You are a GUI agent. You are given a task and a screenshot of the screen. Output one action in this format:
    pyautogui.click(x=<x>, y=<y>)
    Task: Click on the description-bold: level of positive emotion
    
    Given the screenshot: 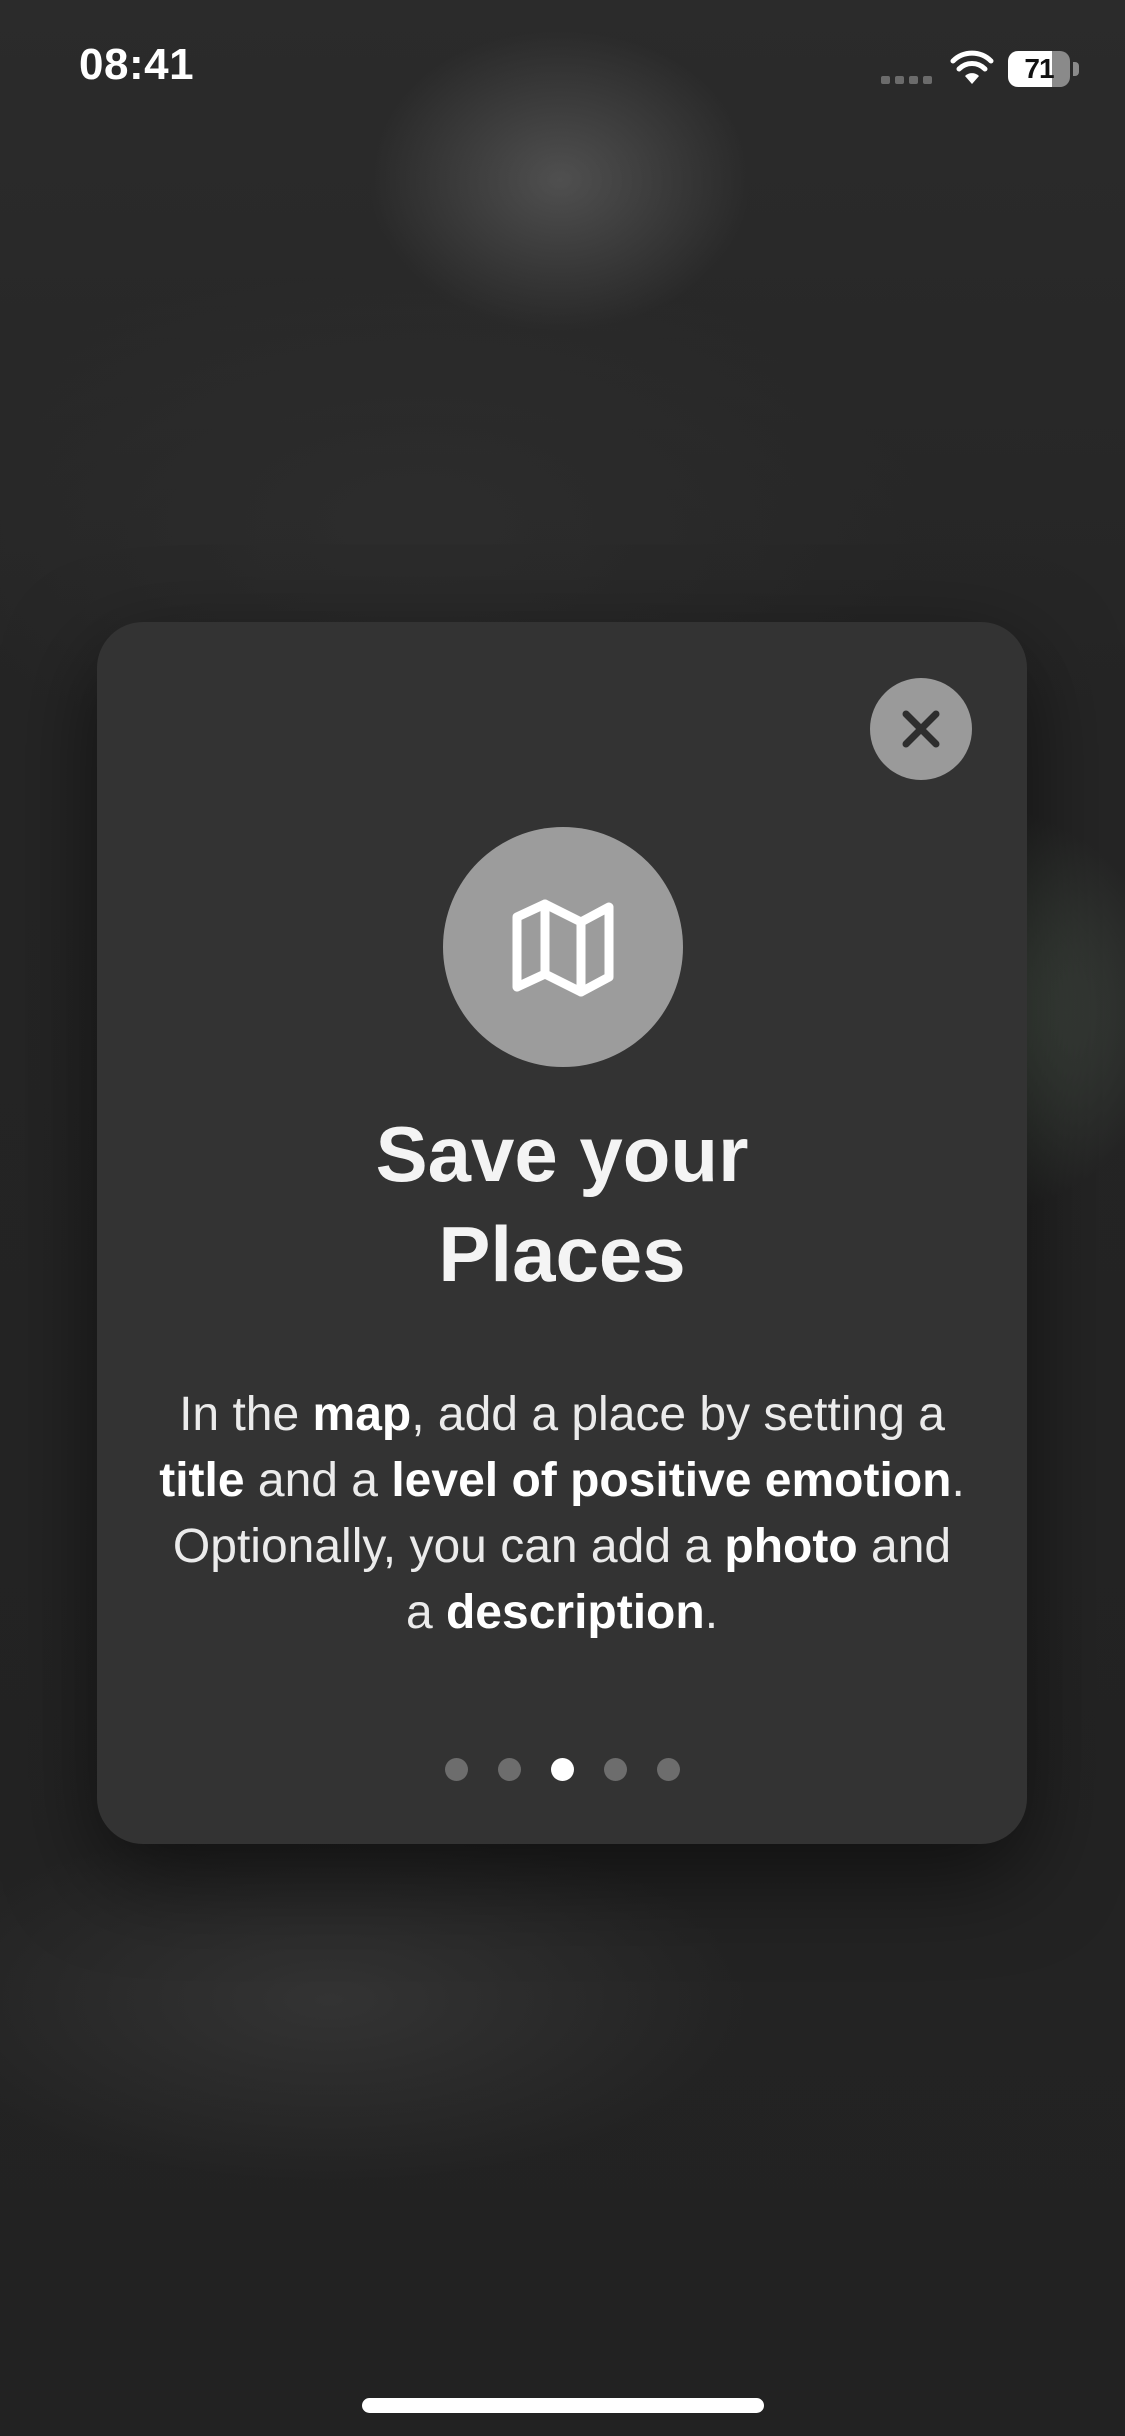 What is the action you would take?
    pyautogui.click(x=671, y=1480)
    